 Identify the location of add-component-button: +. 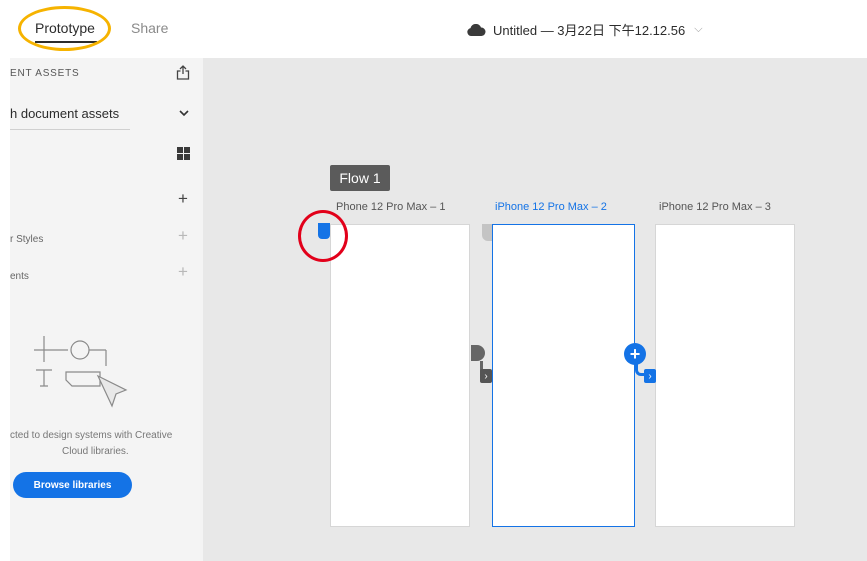
(183, 272).